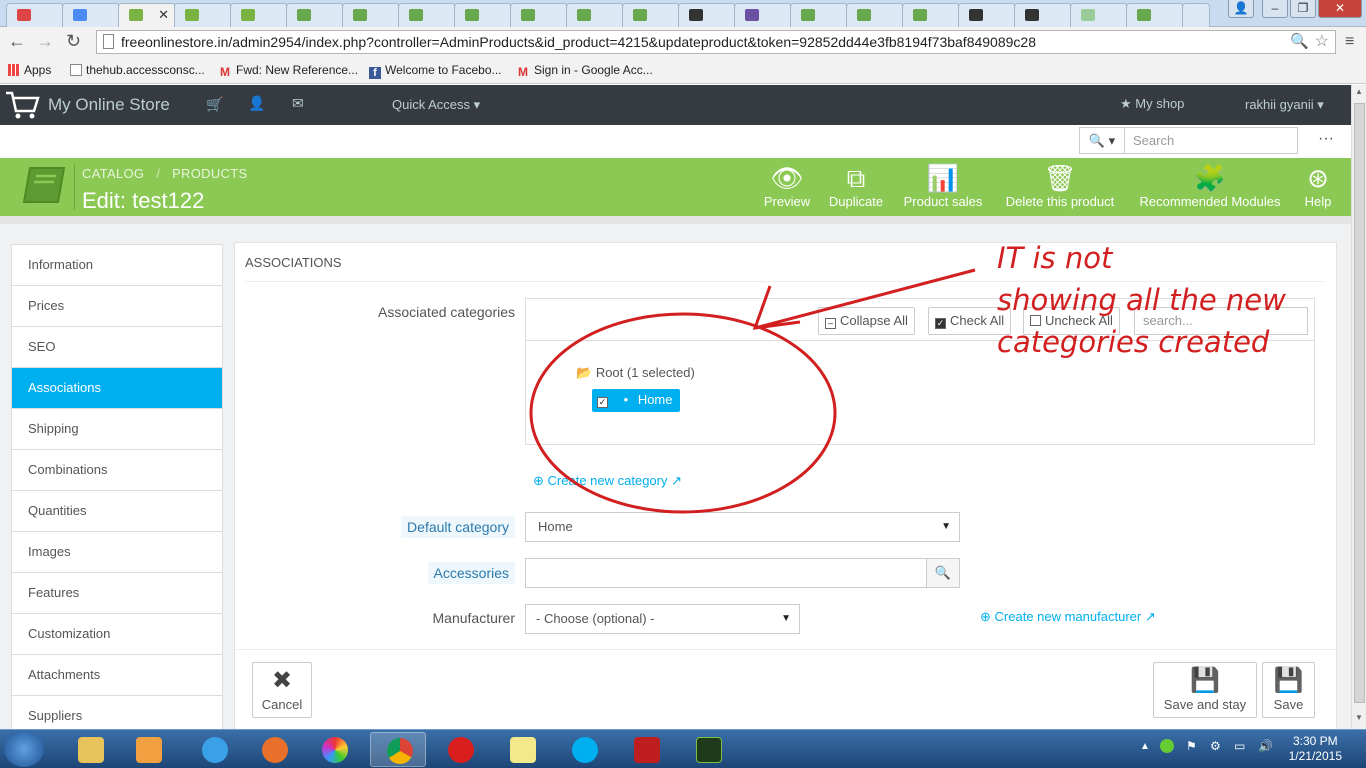 The image size is (1366, 768). What do you see at coordinates (646, 749) in the screenshot?
I see `taskbar-filezilla` at bounding box center [646, 749].